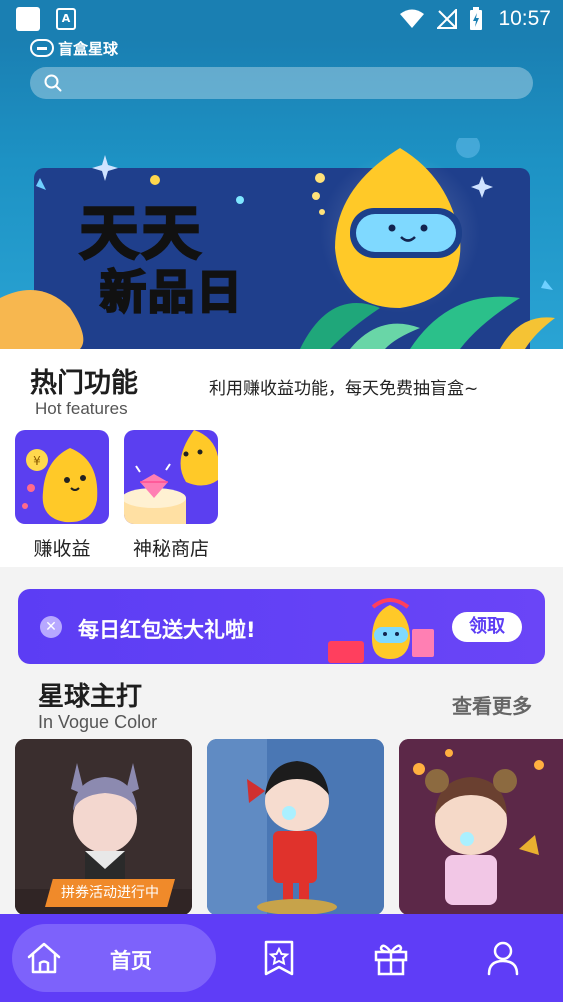 This screenshot has height=1002, width=563. I want to click on feature-label: 赚收益, so click(62, 549).